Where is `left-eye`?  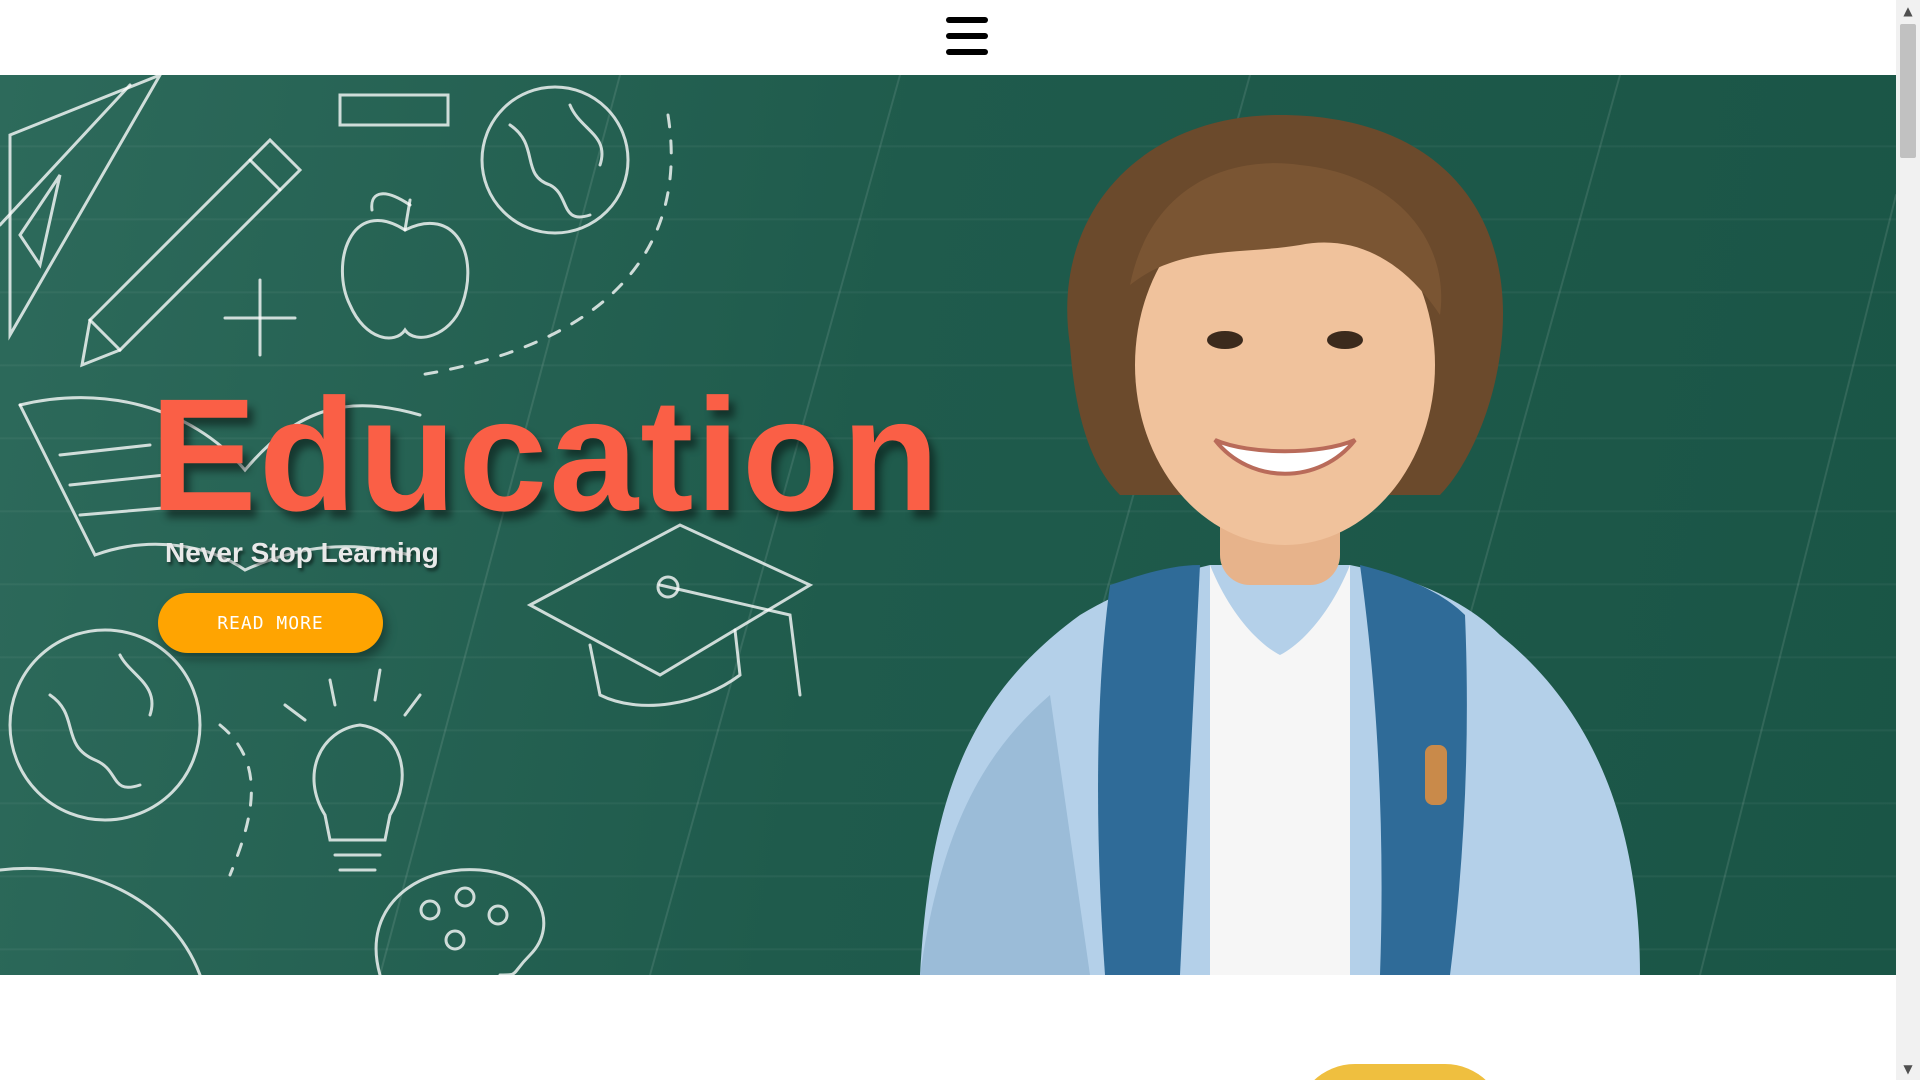
left-eye is located at coordinates (1225, 340).